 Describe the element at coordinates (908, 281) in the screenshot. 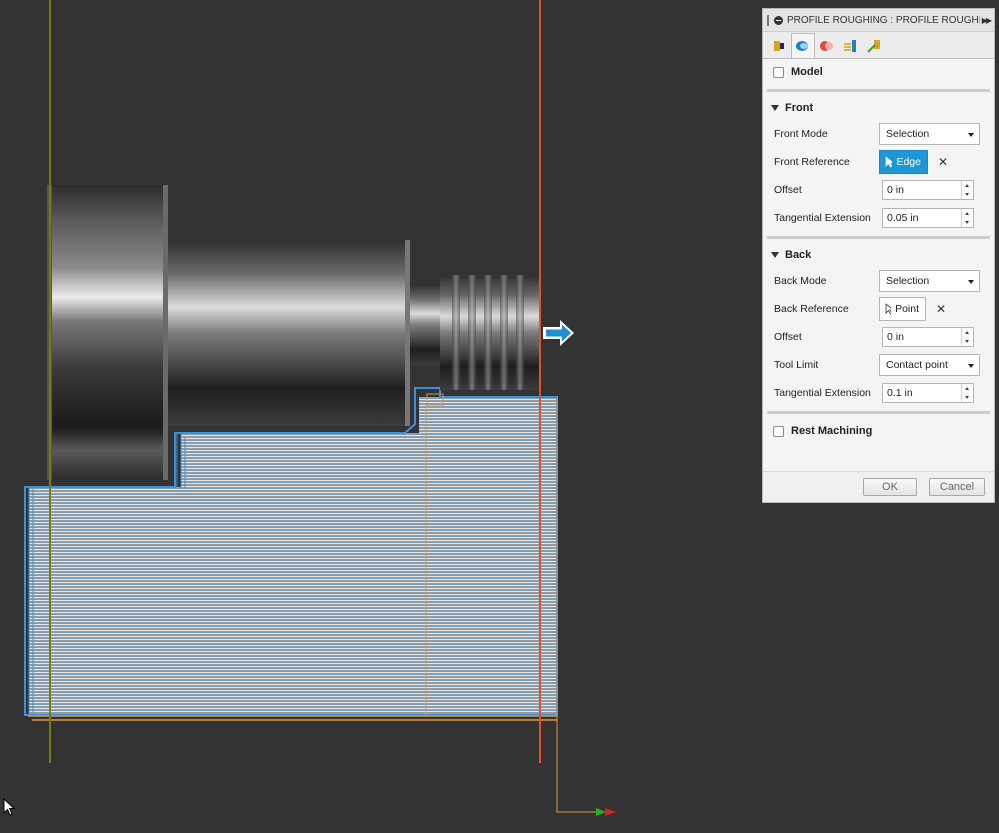

I see `back-mode-value: Selection` at that location.